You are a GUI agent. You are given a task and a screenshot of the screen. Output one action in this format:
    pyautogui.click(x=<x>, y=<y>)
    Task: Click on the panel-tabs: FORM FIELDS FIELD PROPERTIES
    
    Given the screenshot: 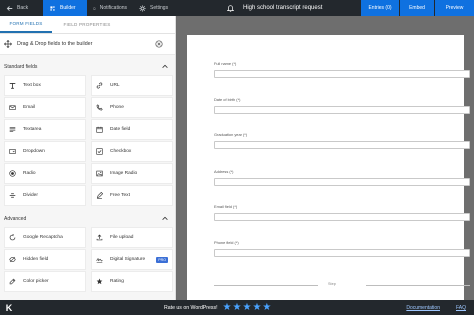 What is the action you would take?
    pyautogui.click(x=87, y=25)
    